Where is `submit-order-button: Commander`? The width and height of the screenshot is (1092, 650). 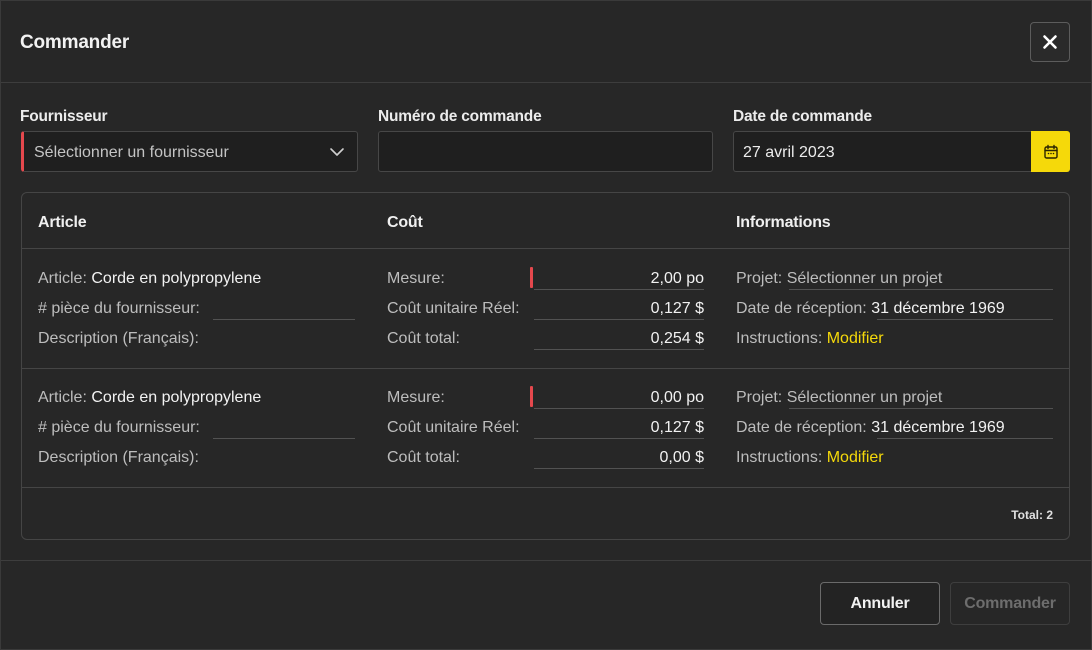
submit-order-button: Commander is located at coordinates (1010, 603).